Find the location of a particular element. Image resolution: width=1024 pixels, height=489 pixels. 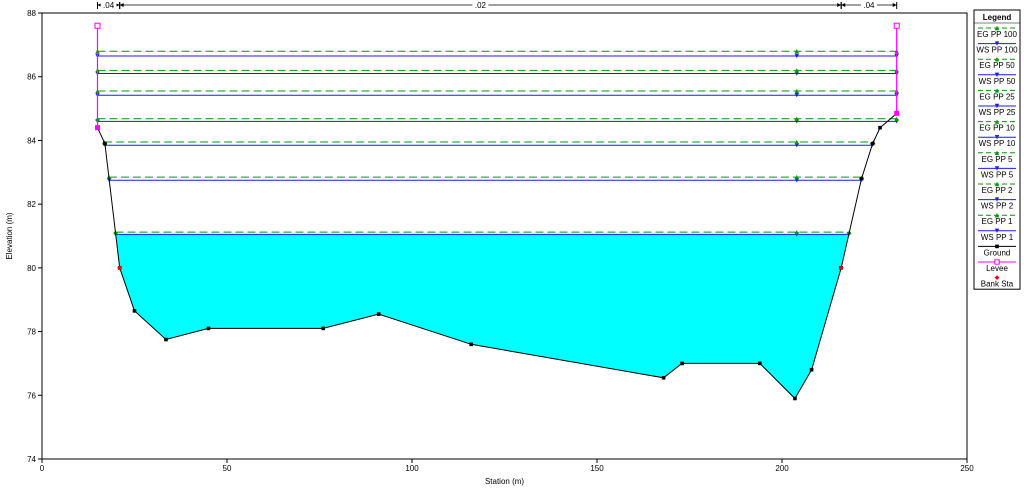

y-tick-label-1: 76 is located at coordinates (31, 395).